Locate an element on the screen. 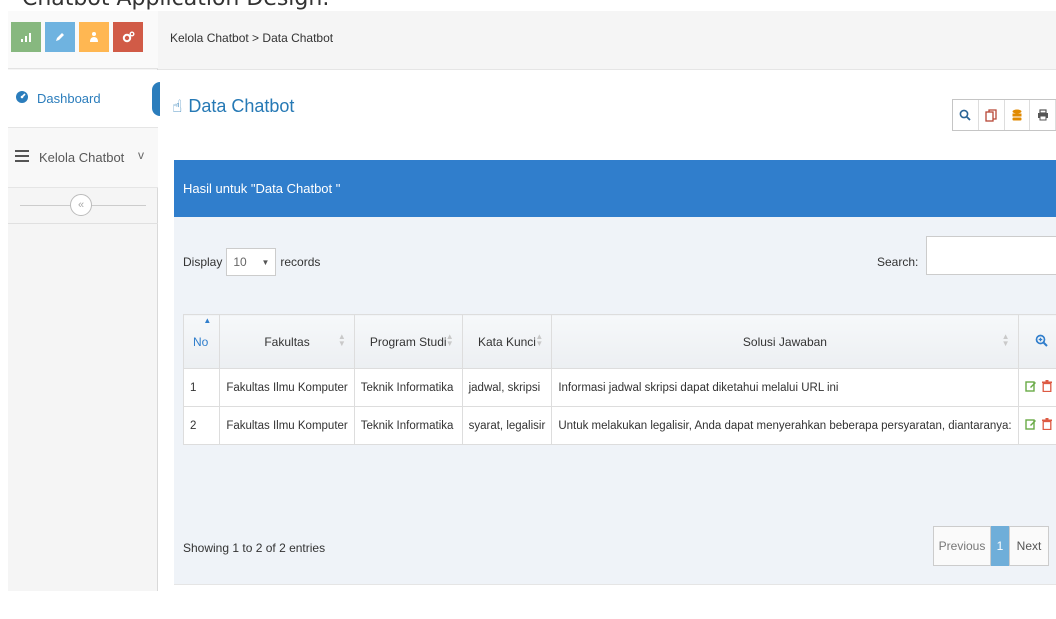 This screenshot has width=1056, height=619. sort-asc-icon: ▲ is located at coordinates (207, 320).